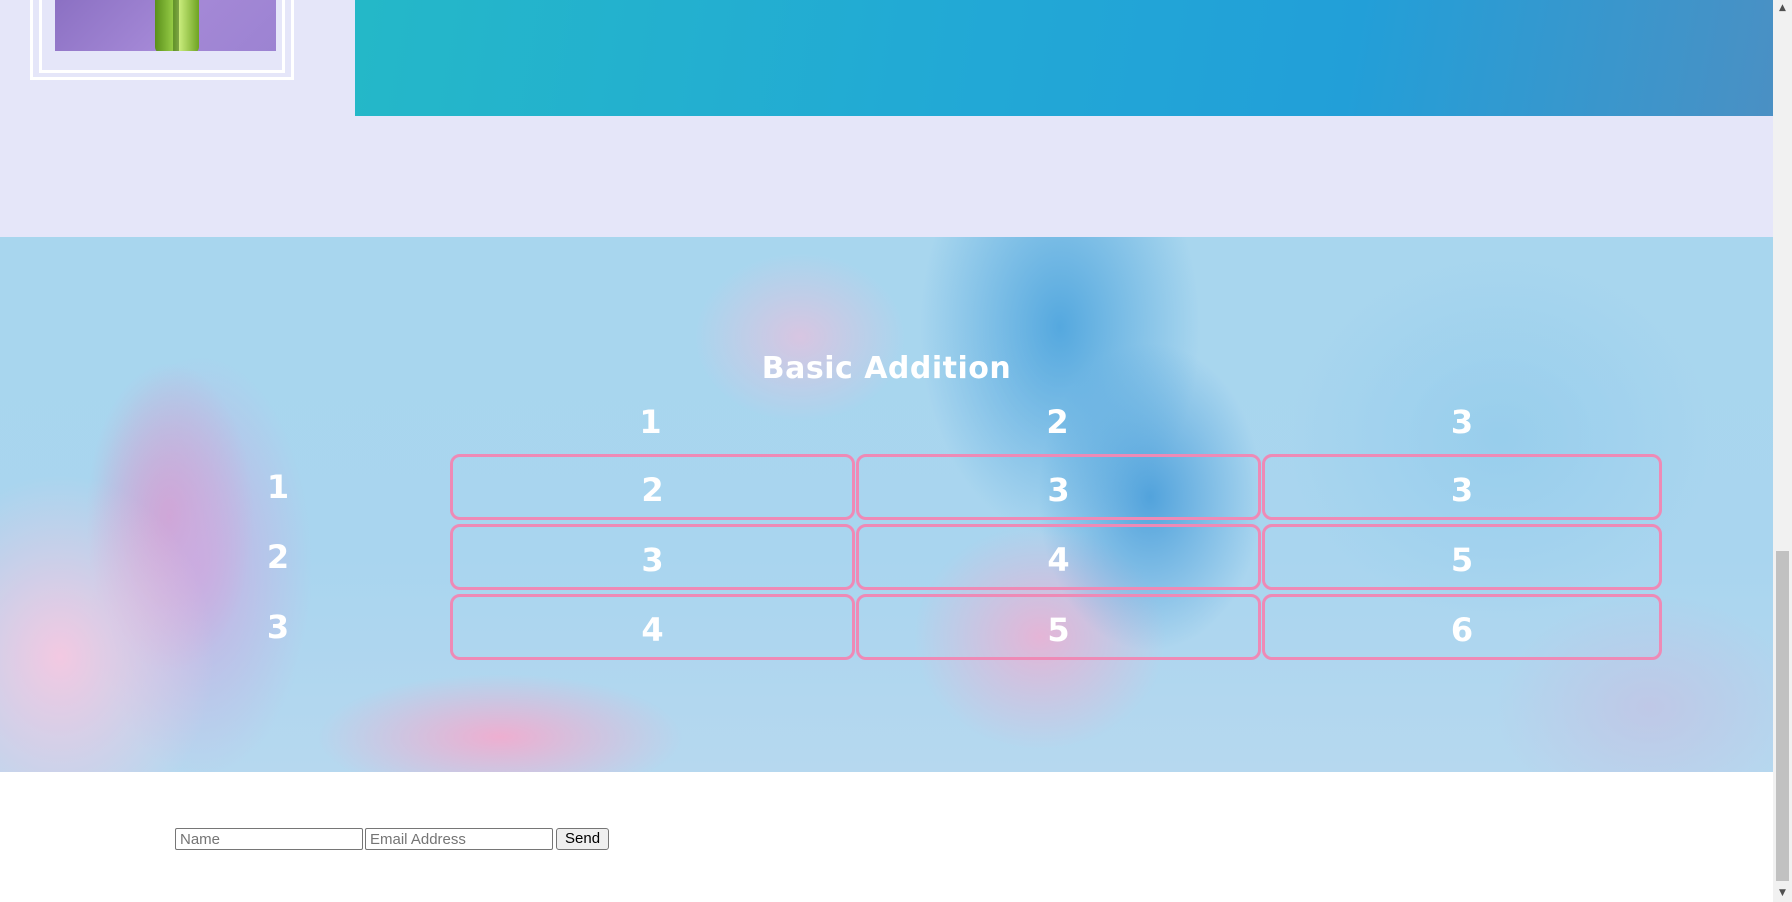 Image resolution: width=1792 pixels, height=902 pixels. I want to click on hero-gradient-banner, so click(1064, 58).